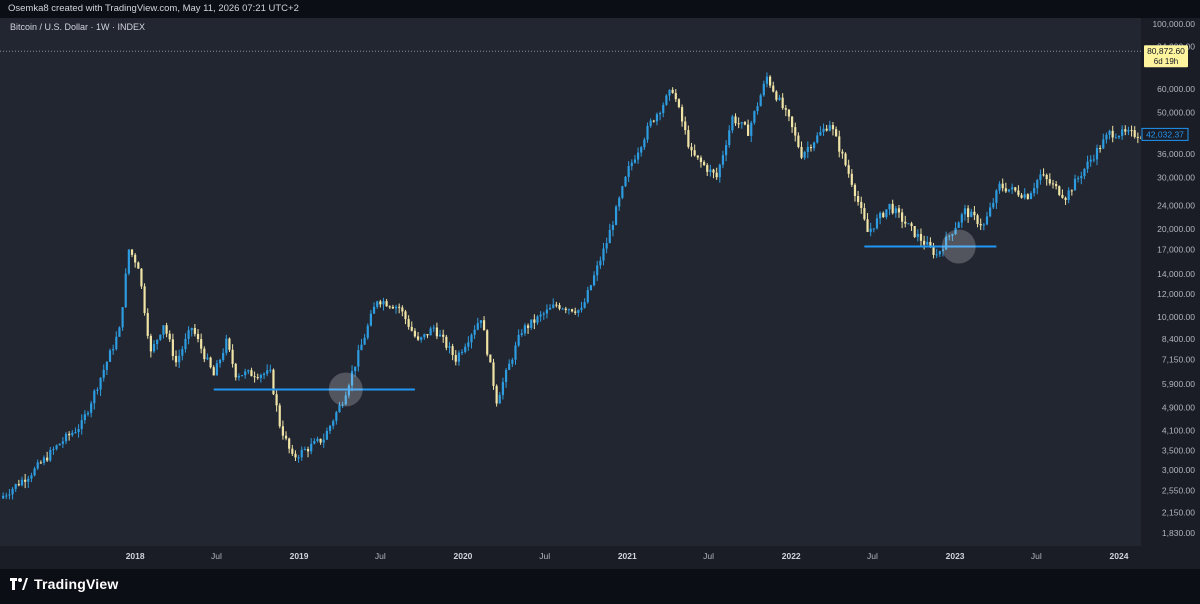 The width and height of the screenshot is (1200, 604). Describe the element at coordinates (1165, 134) in the screenshot. I see `current-price-label: 42,032.37` at that location.